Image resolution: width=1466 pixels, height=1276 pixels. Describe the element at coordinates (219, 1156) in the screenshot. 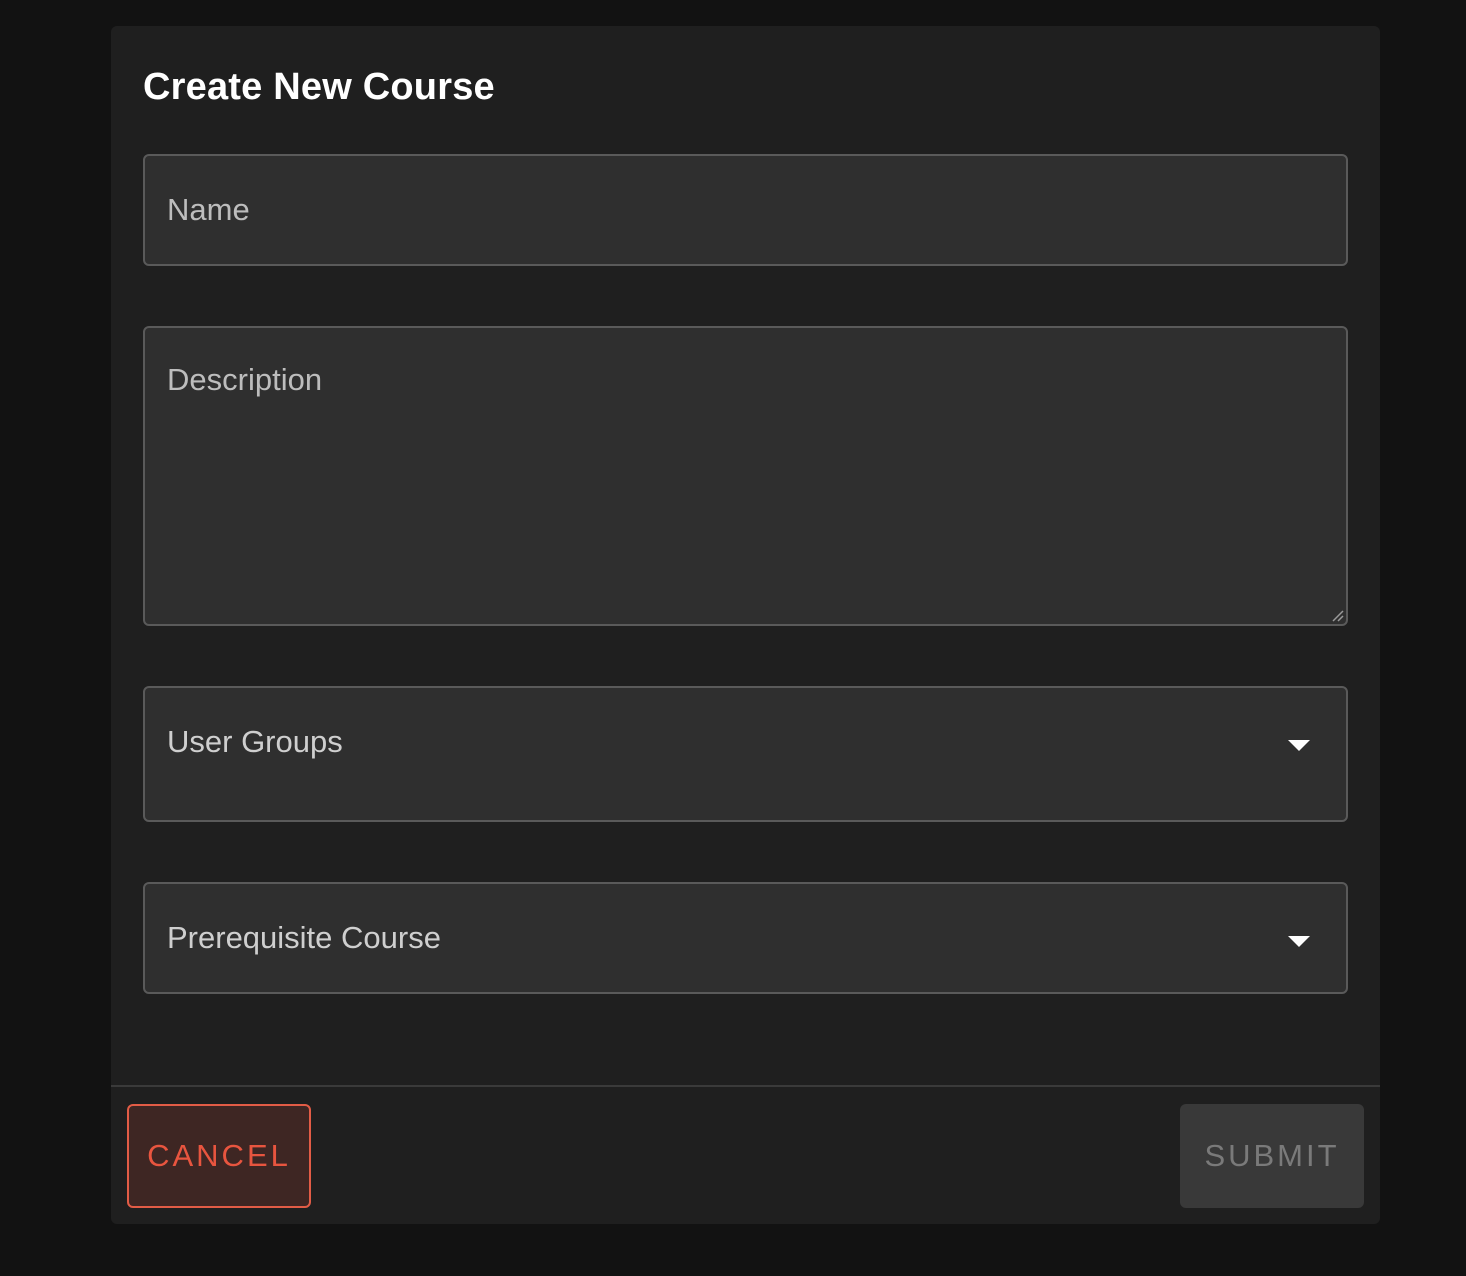

I see `cancel-button: CANCEL` at that location.